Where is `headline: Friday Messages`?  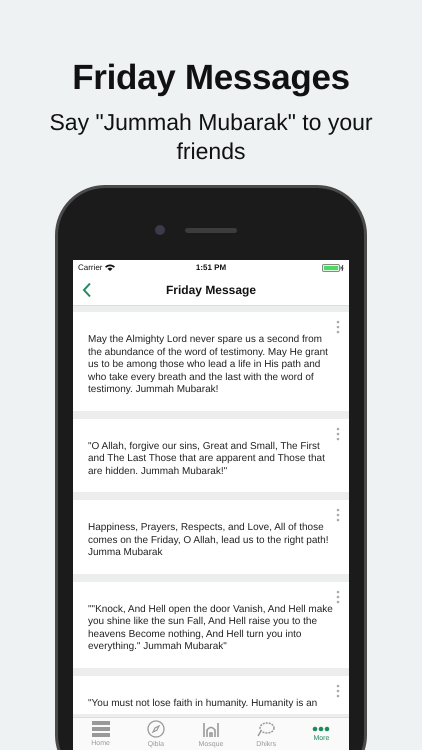 headline: Friday Messages is located at coordinates (211, 78).